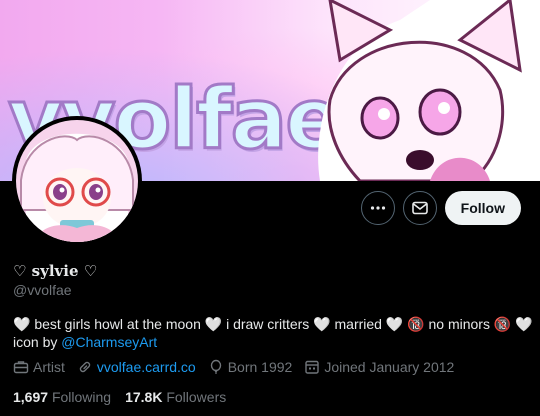 The height and width of the screenshot is (416, 540). I want to click on meta-website: vvolfae.carrd.co, so click(136, 367).